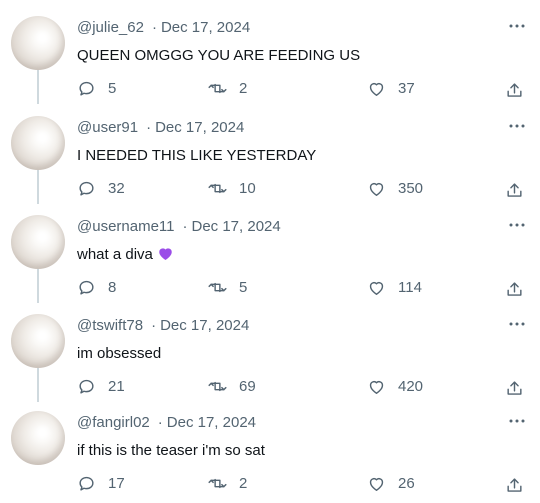  Describe the element at coordinates (391, 88) in the screenshot. I see `like-button: 37` at that location.